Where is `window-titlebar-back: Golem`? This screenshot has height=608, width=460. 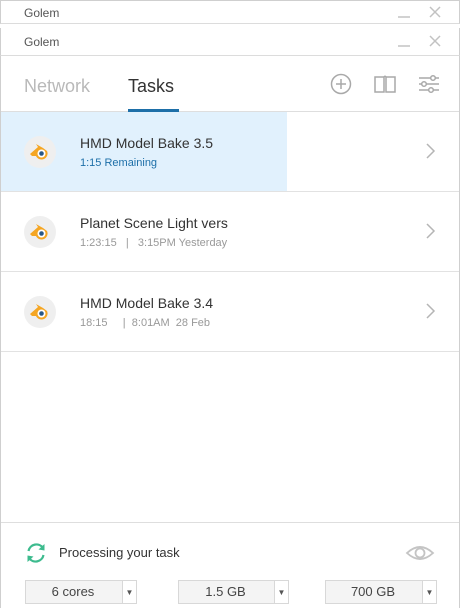 window-titlebar-back: Golem is located at coordinates (230, 12).